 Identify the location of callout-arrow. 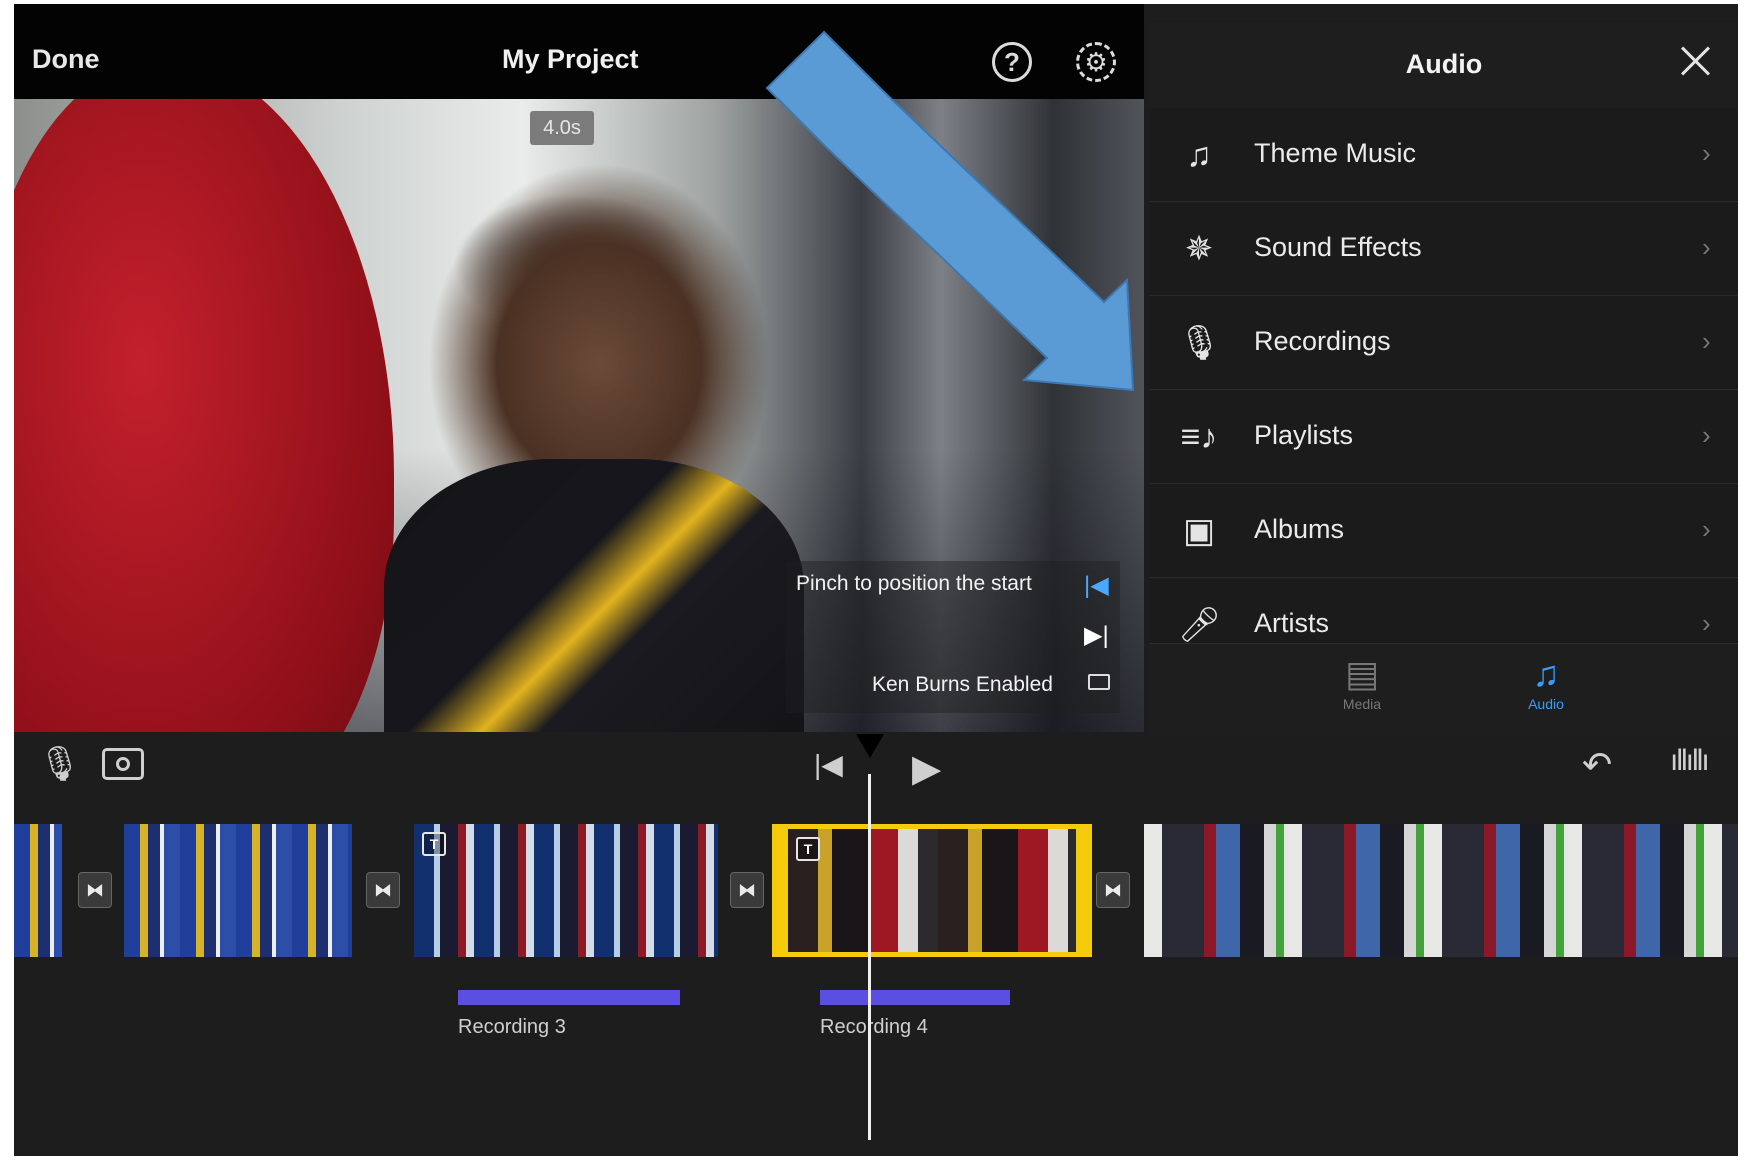
(950, 211).